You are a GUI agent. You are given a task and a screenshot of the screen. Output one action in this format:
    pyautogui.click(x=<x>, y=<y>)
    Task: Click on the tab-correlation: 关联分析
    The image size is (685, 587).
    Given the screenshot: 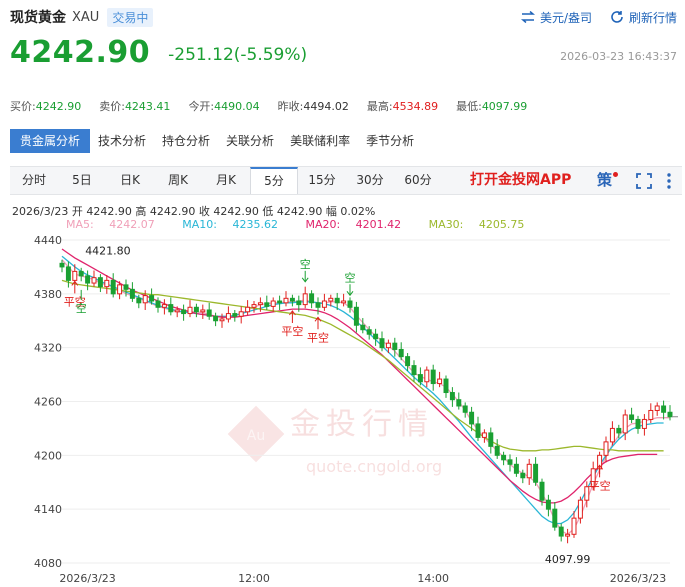 What is the action you would take?
    pyautogui.click(x=250, y=141)
    